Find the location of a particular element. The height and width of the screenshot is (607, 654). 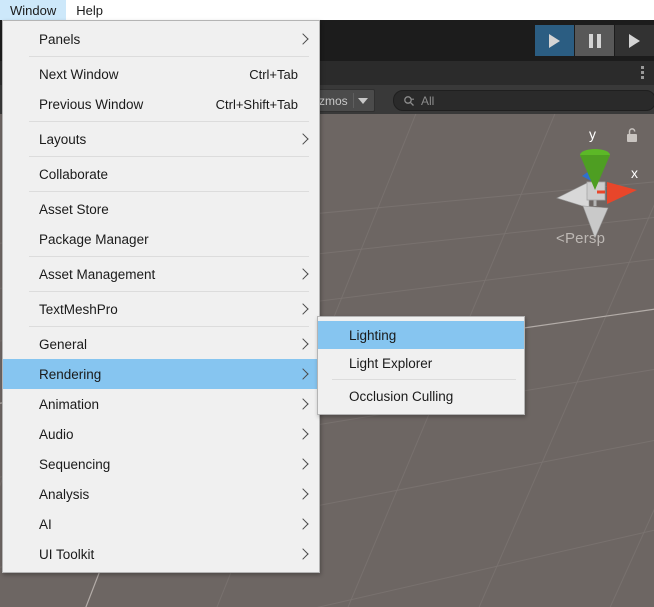

menu-item-package-manager-label: Package Manager is located at coordinates (94, 239).